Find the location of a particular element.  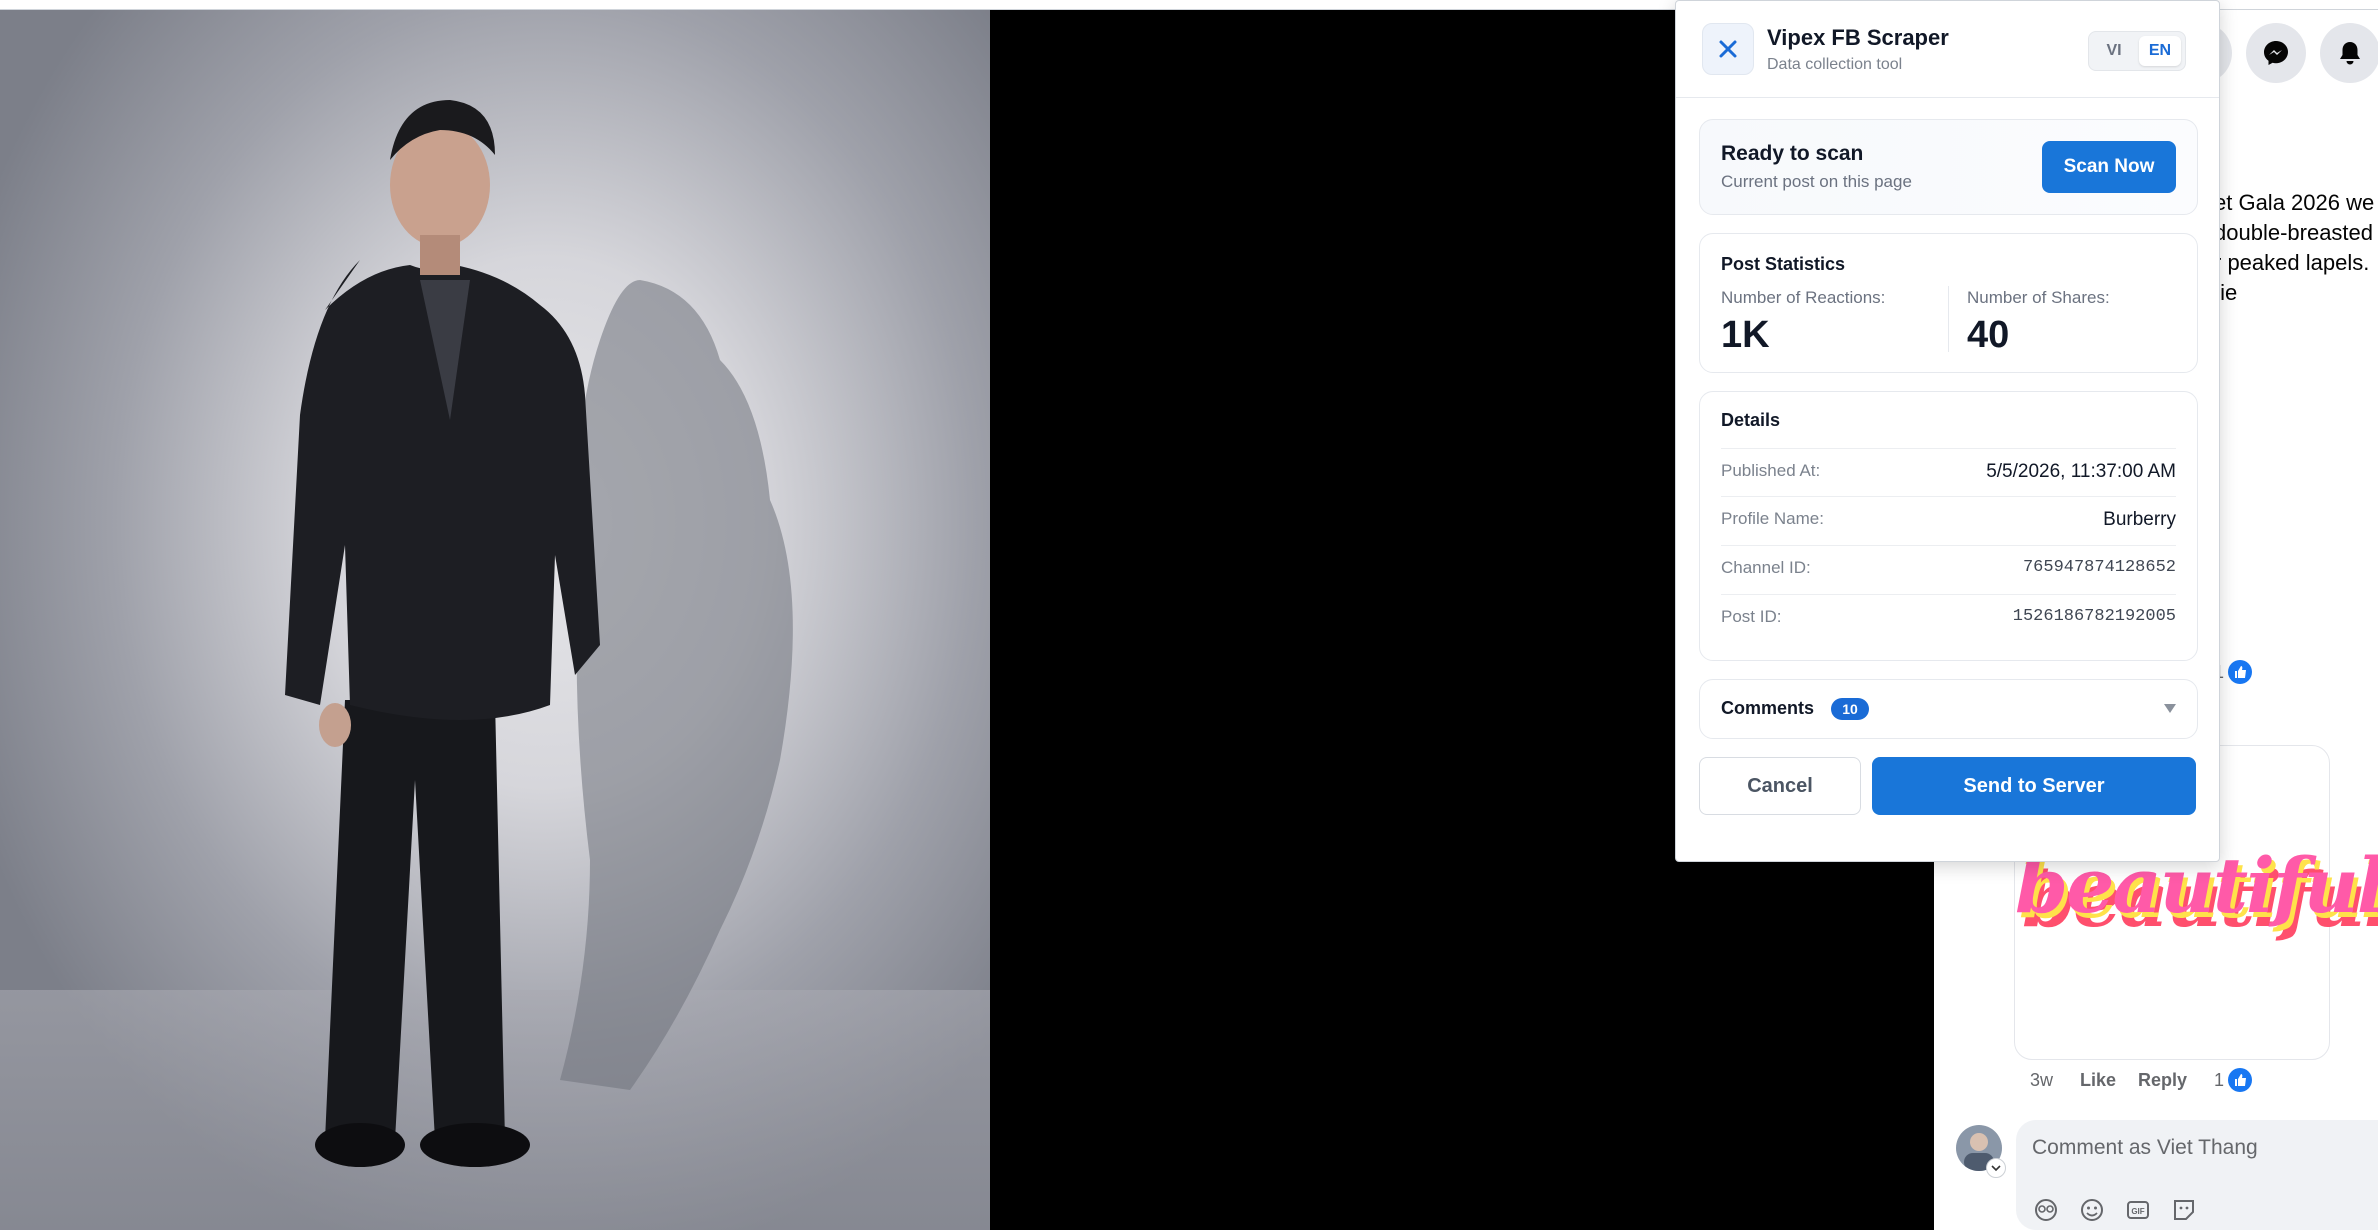

comment-input: Comment as Viet Thang is located at coordinates (2145, 1148).